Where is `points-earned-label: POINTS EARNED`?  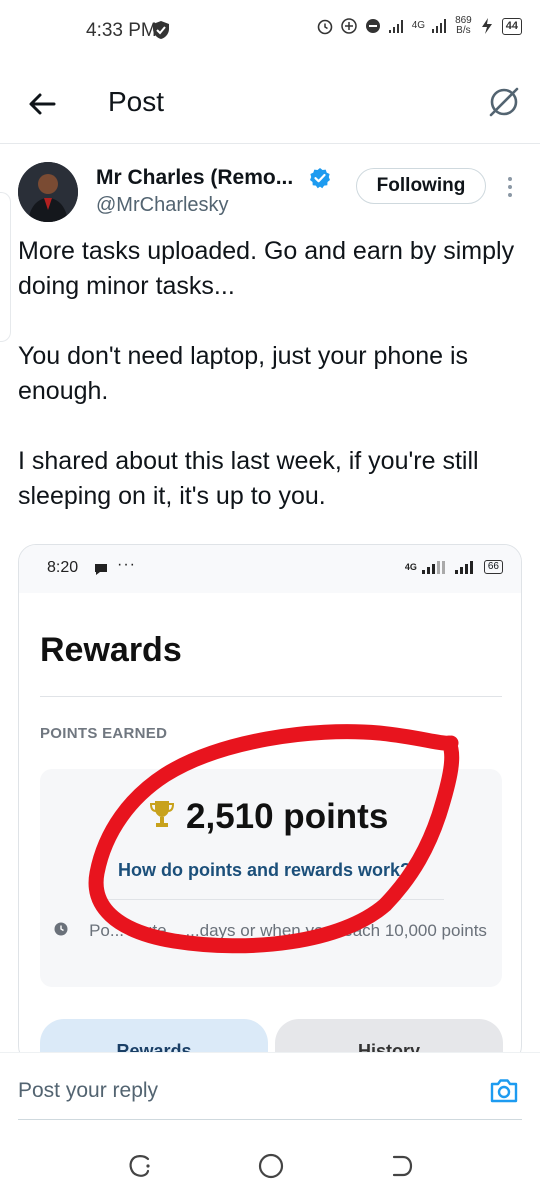
points-earned-label: POINTS EARNED is located at coordinates (104, 733).